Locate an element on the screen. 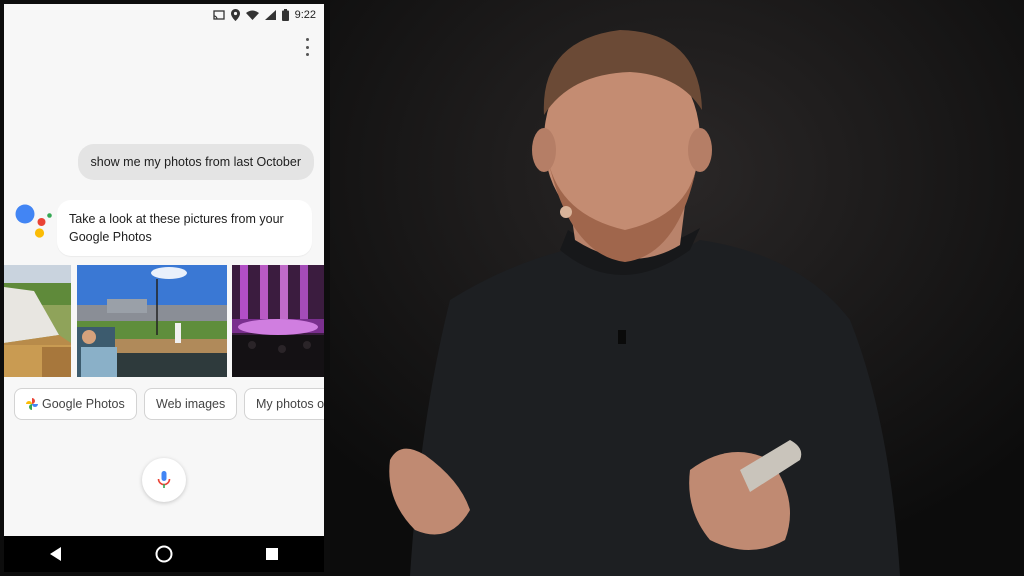 The image size is (1024, 576). user-query-bubble: show me my photos from last October is located at coordinates (195, 162).